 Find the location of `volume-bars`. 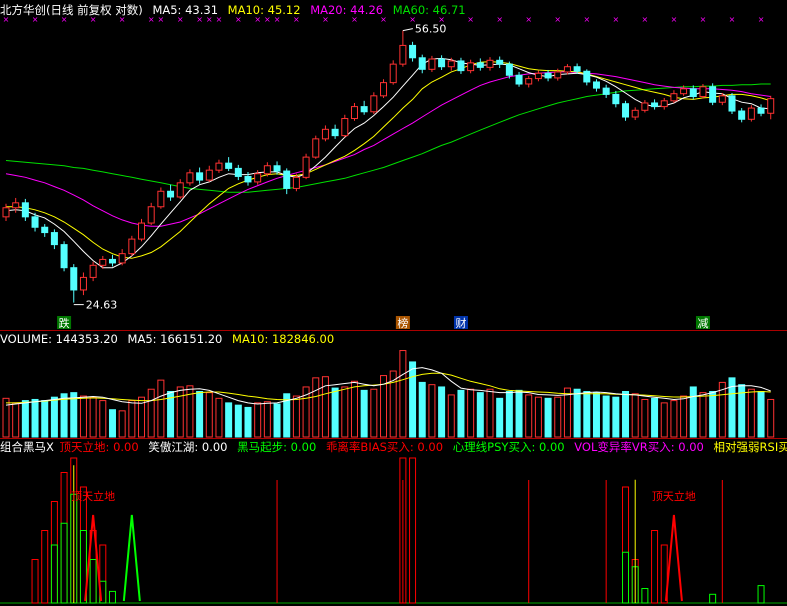

volume-bars is located at coordinates (388, 394).